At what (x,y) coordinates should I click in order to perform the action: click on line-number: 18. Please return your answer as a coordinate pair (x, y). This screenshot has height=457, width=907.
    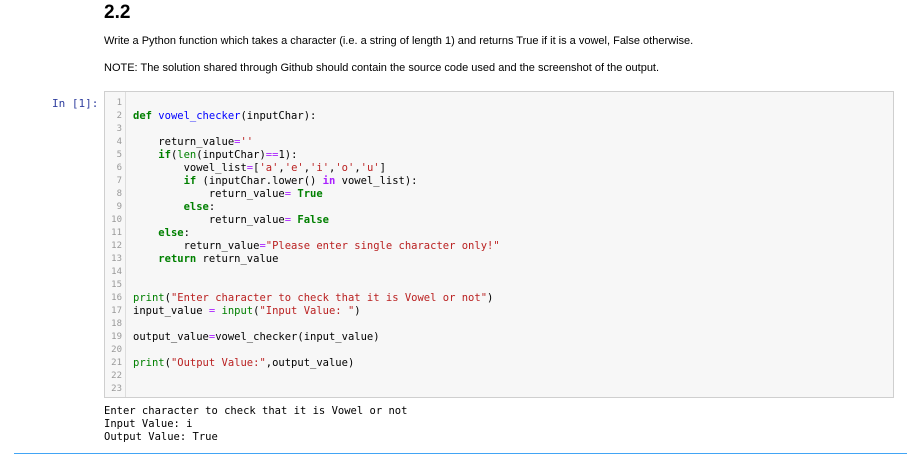
    Looking at the image, I should click on (116, 324).